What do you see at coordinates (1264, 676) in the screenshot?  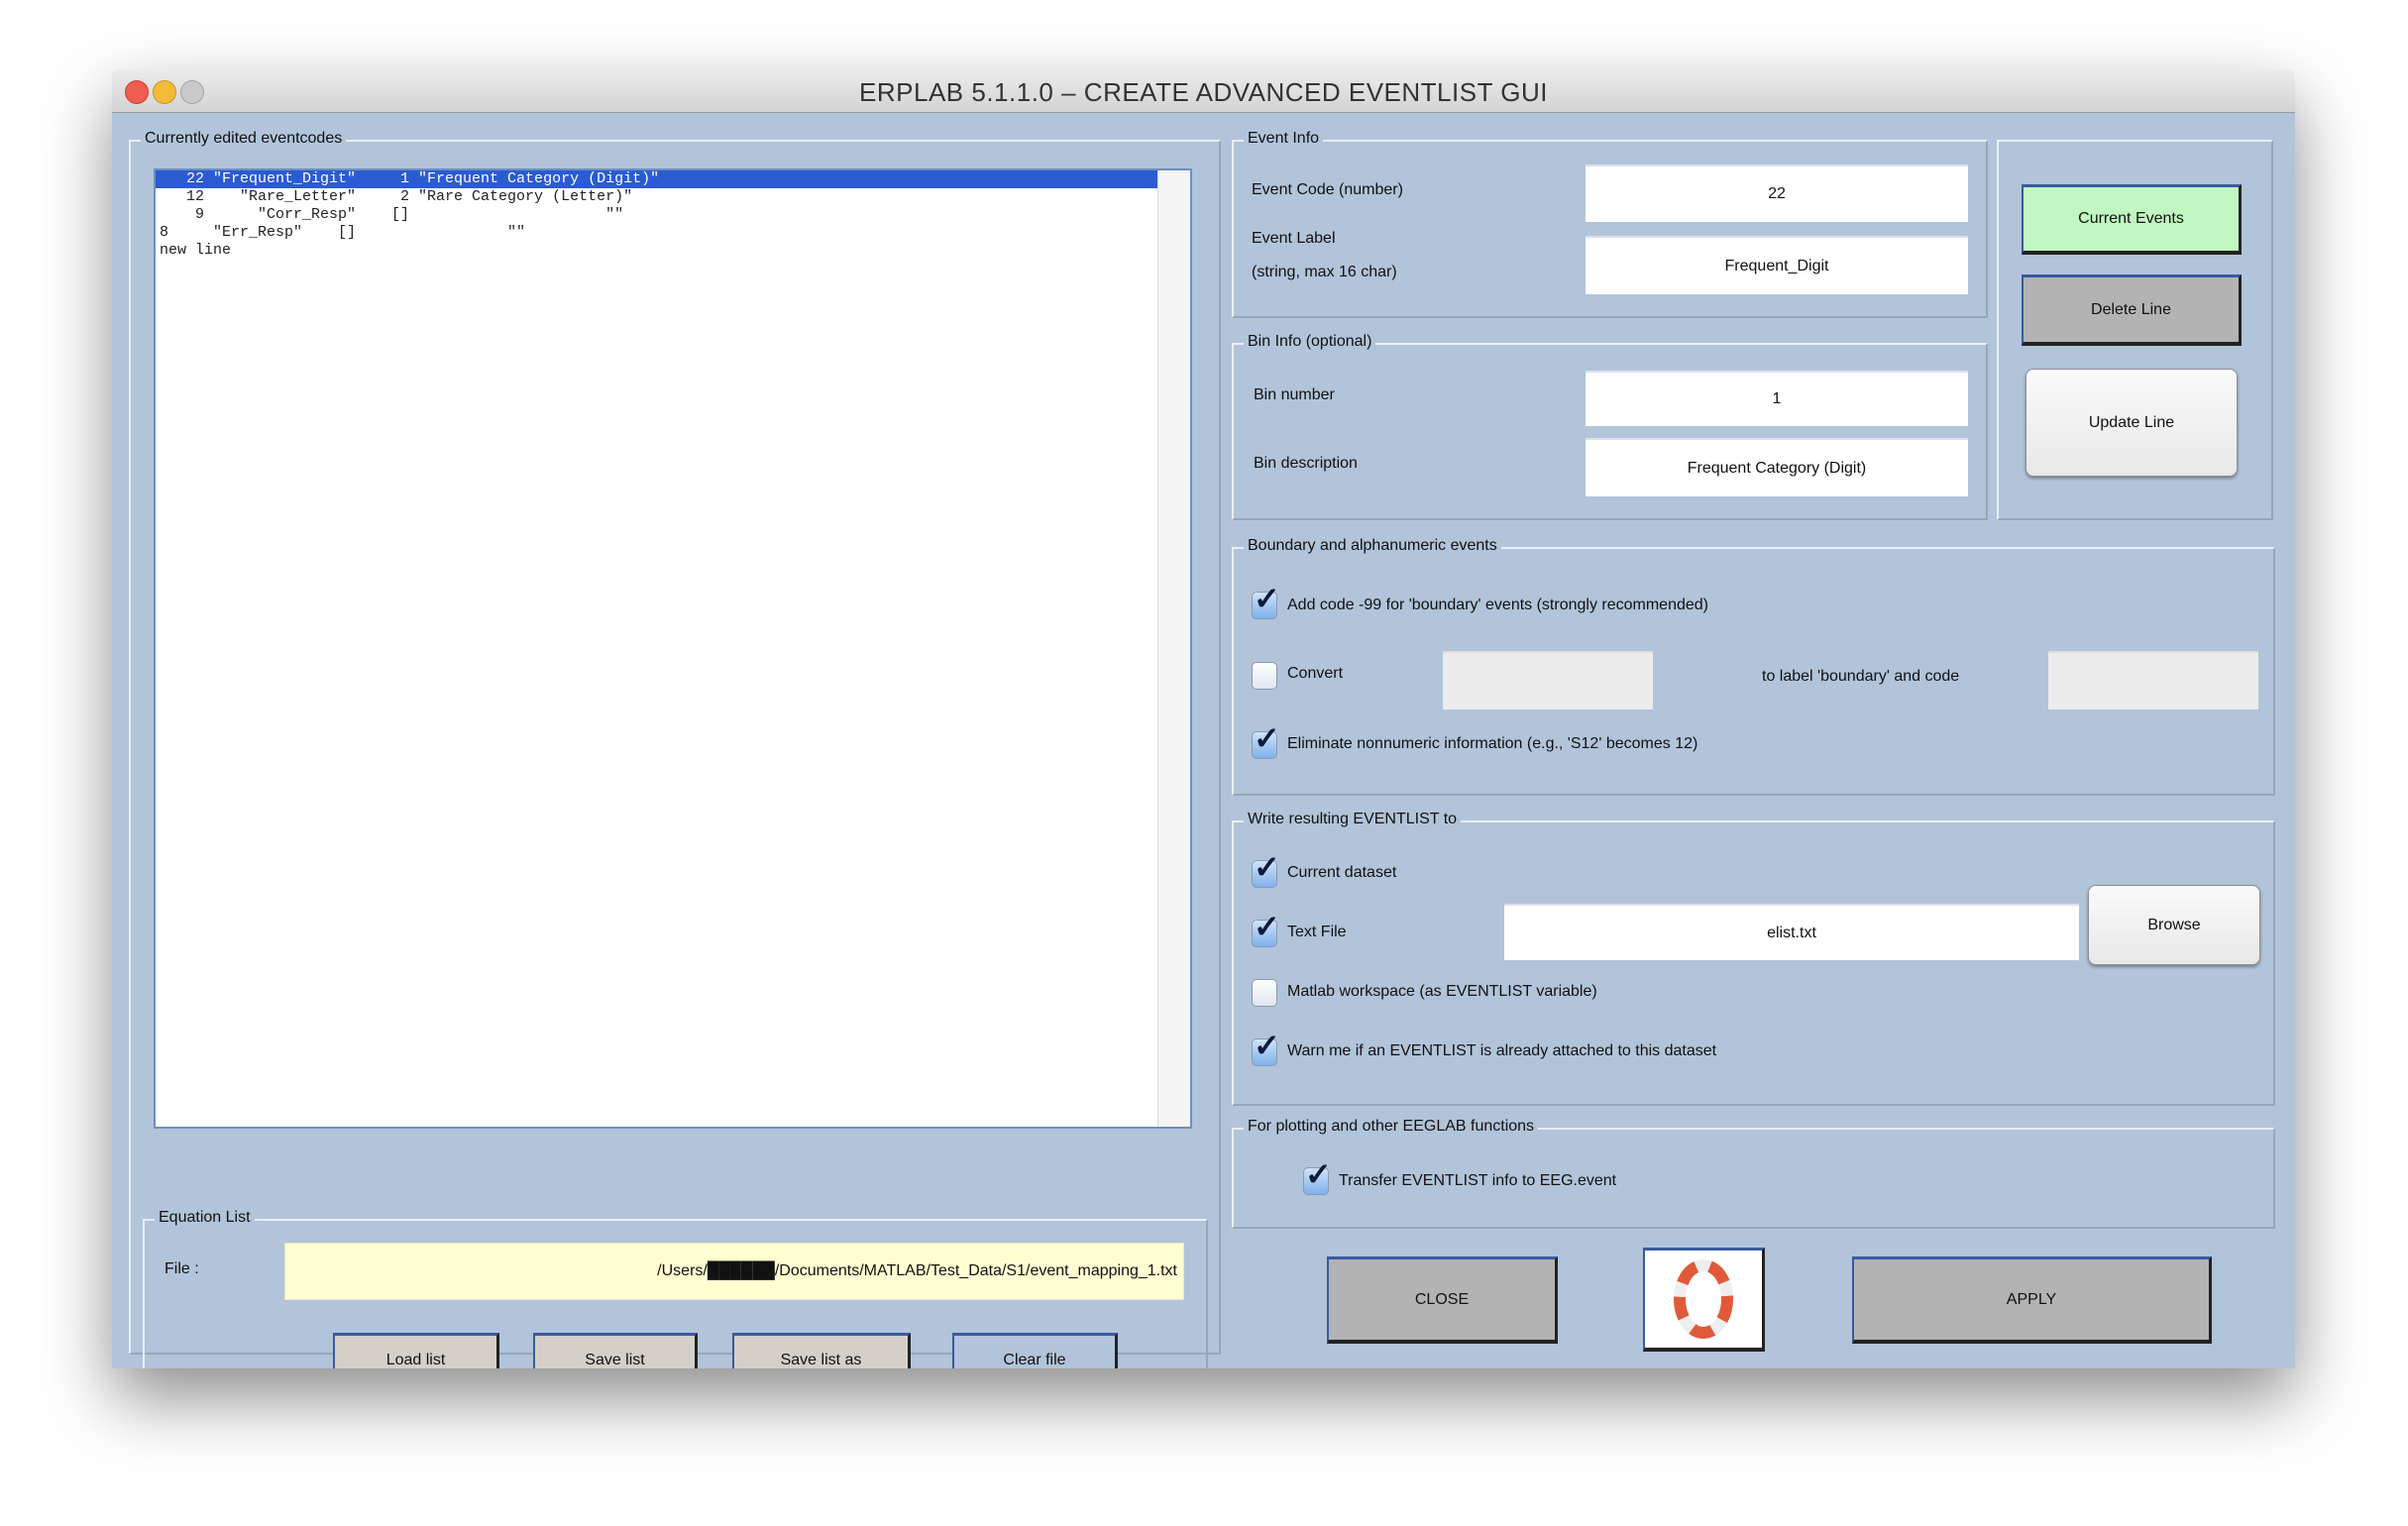 I see `convert-checkbox` at bounding box center [1264, 676].